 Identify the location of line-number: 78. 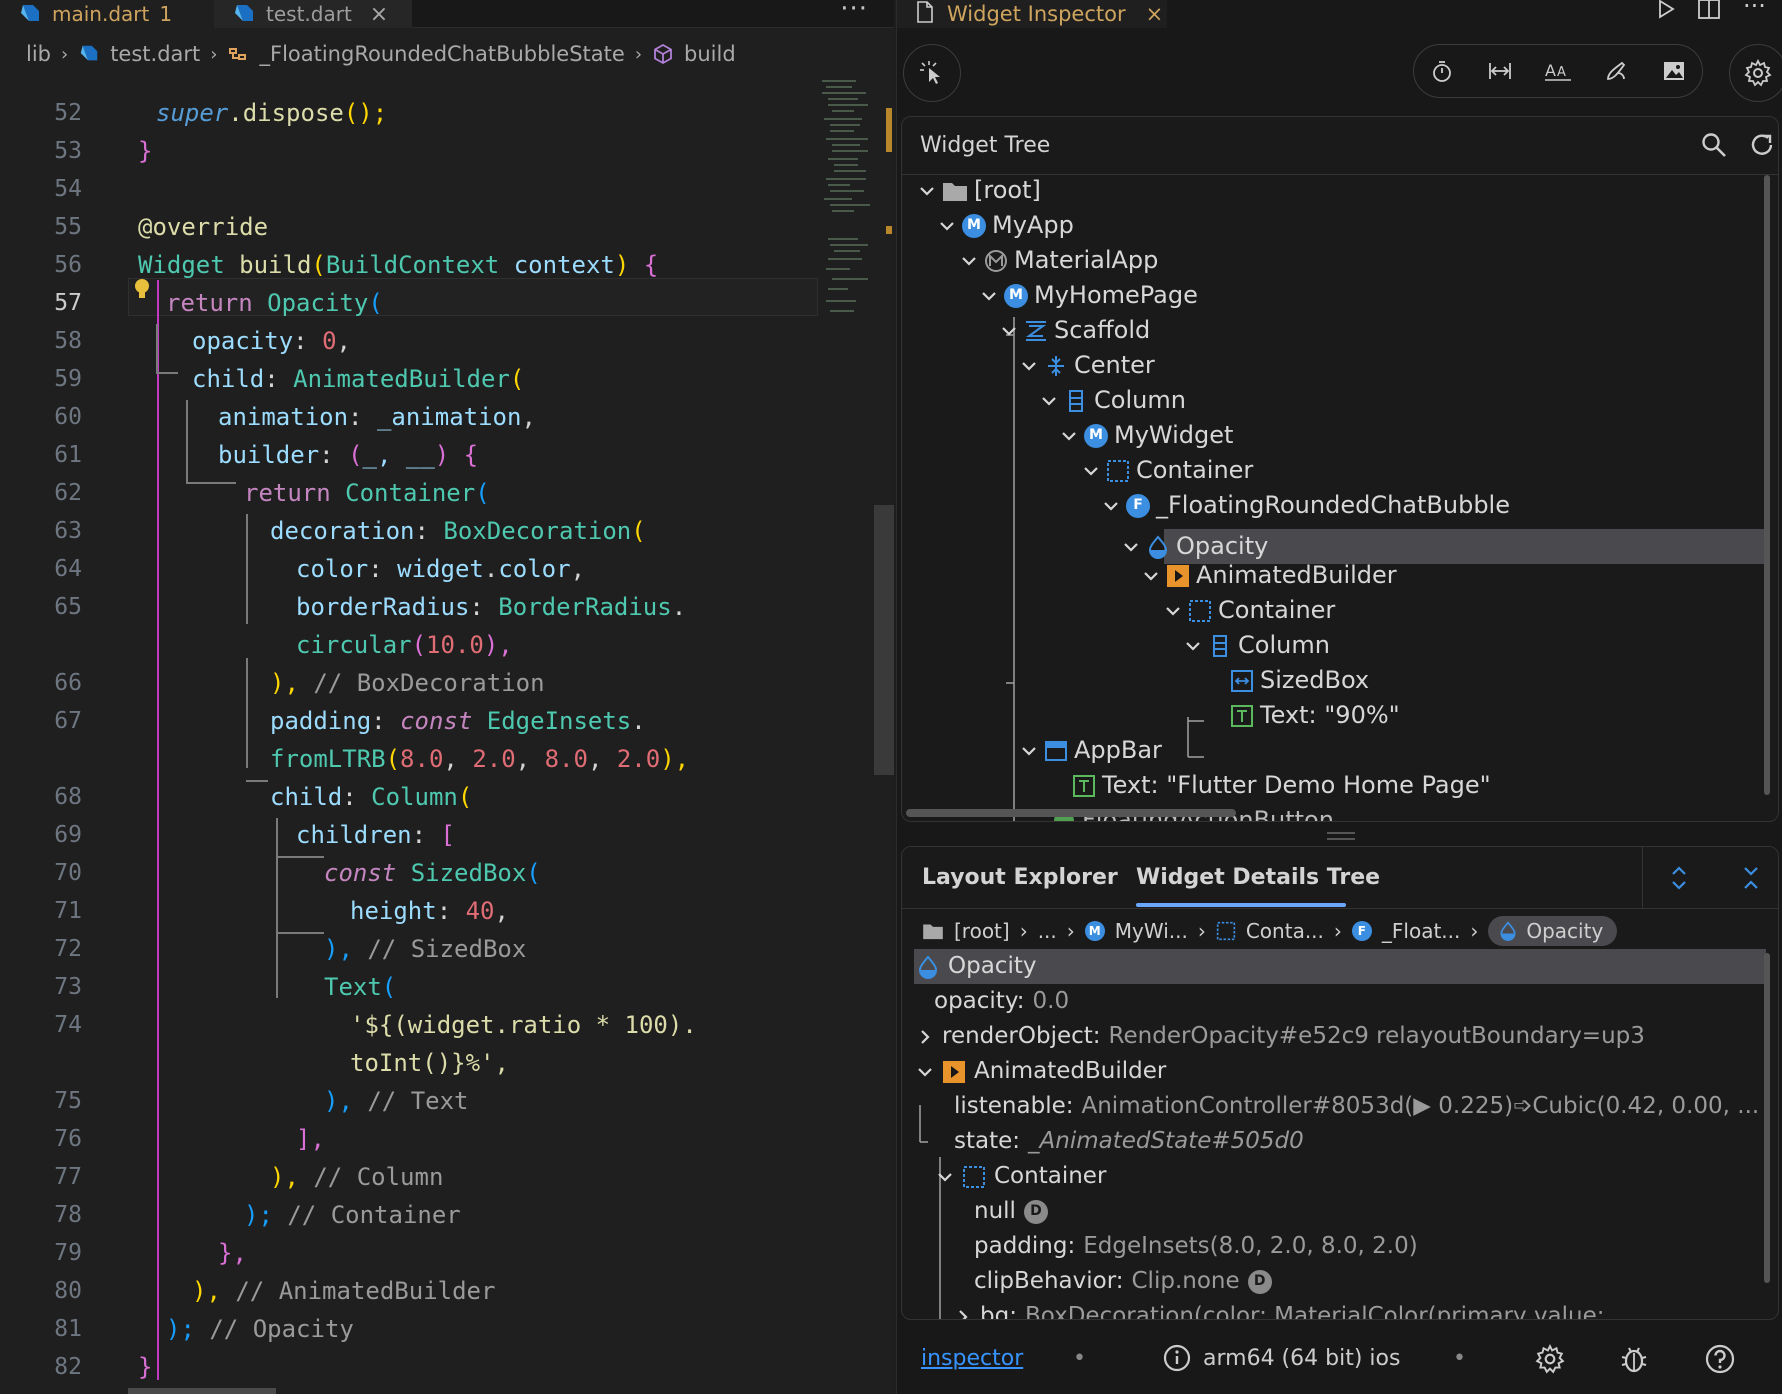
(68, 1215).